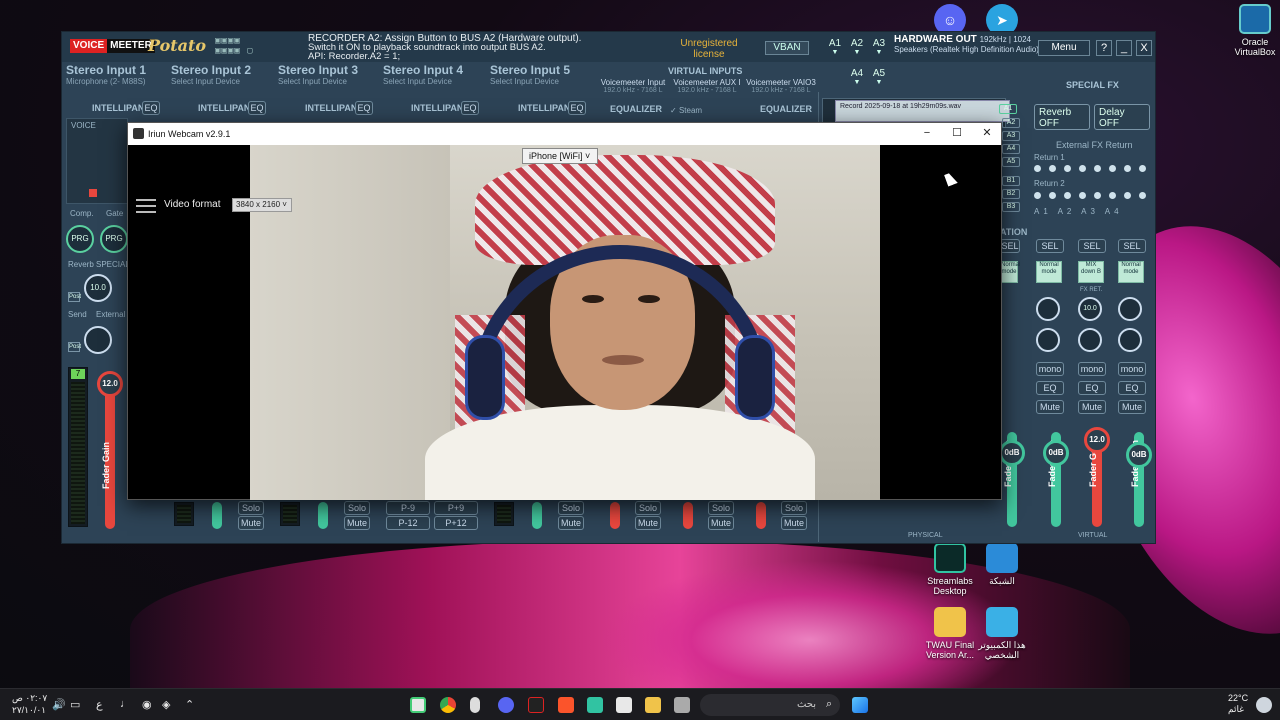 The width and height of the screenshot is (1280, 720). What do you see at coordinates (97, 161) in the screenshot?
I see `voice-panel: VOICE` at bounding box center [97, 161].